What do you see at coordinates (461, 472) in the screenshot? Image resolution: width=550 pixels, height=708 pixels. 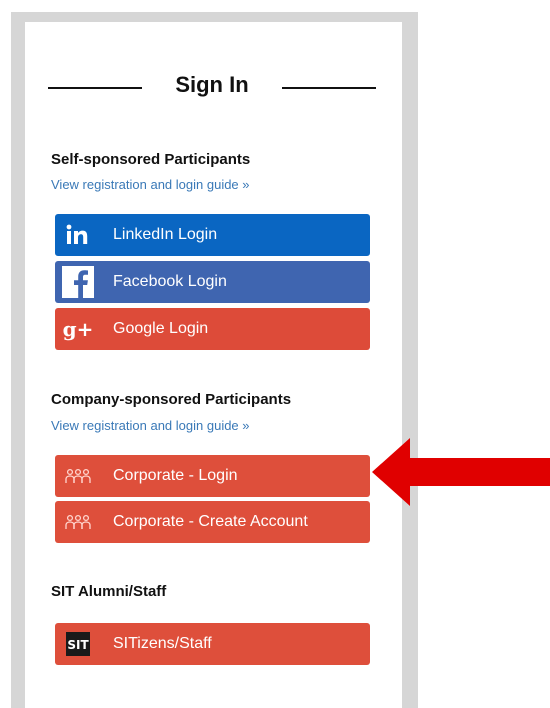 I see `red-arrow-annotation` at bounding box center [461, 472].